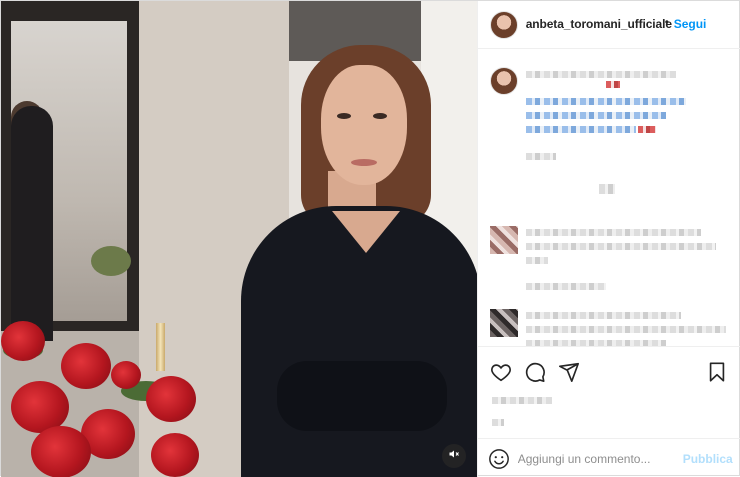  What do you see at coordinates (521, 400) in the screenshot?
I see `likes-count-blurred` at bounding box center [521, 400].